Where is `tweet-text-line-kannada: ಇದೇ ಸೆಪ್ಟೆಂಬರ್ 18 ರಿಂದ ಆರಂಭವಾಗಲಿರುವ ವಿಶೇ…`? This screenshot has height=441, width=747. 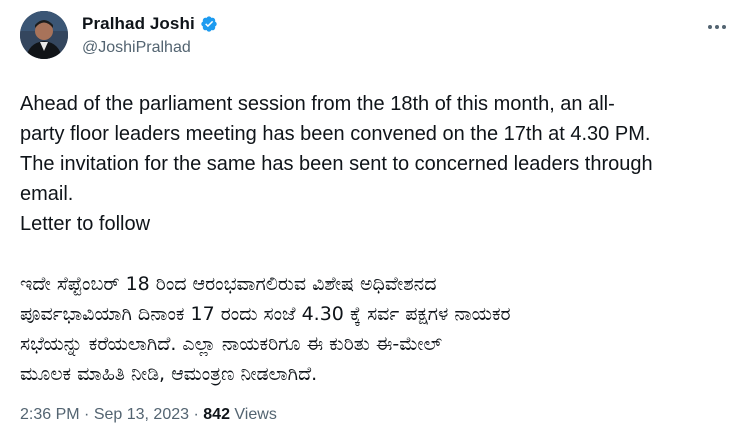
tweet-text-line-kannada: ಇದೇ ಸೆಪ್ಟೆಂಬರ್ 18 ರಿಂದ ಆರಂಭವಾಗಲಿರುವ ವಿಶೇ… is located at coordinates (228, 284).